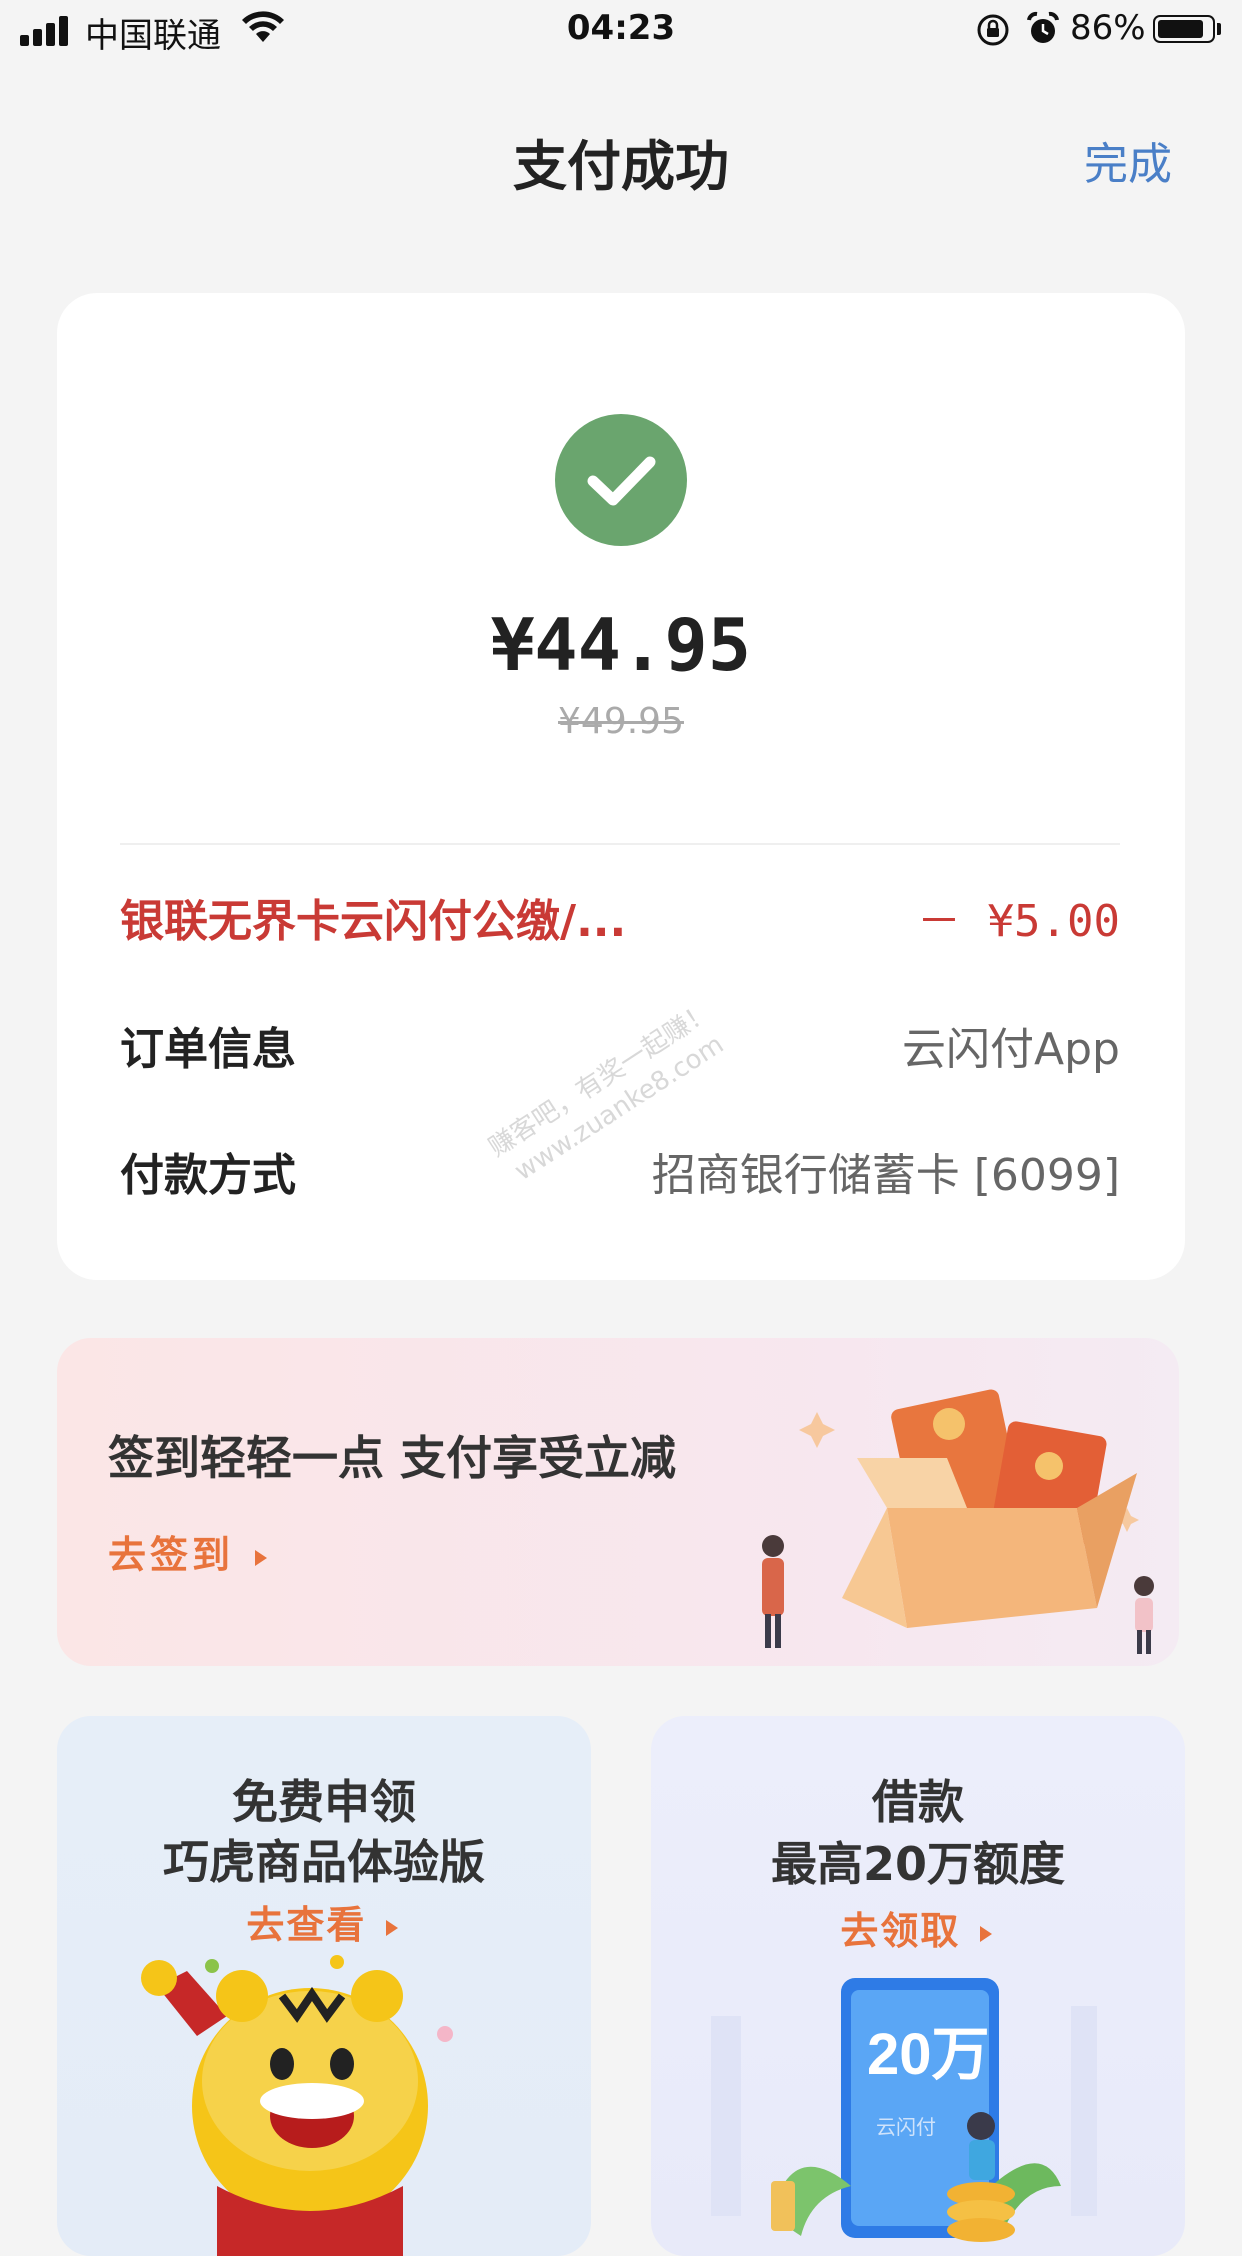  Describe the element at coordinates (618, 1502) in the screenshot. I see `sign-in-banner: 签到轻轻一点 支付享受立减 去签到` at that location.